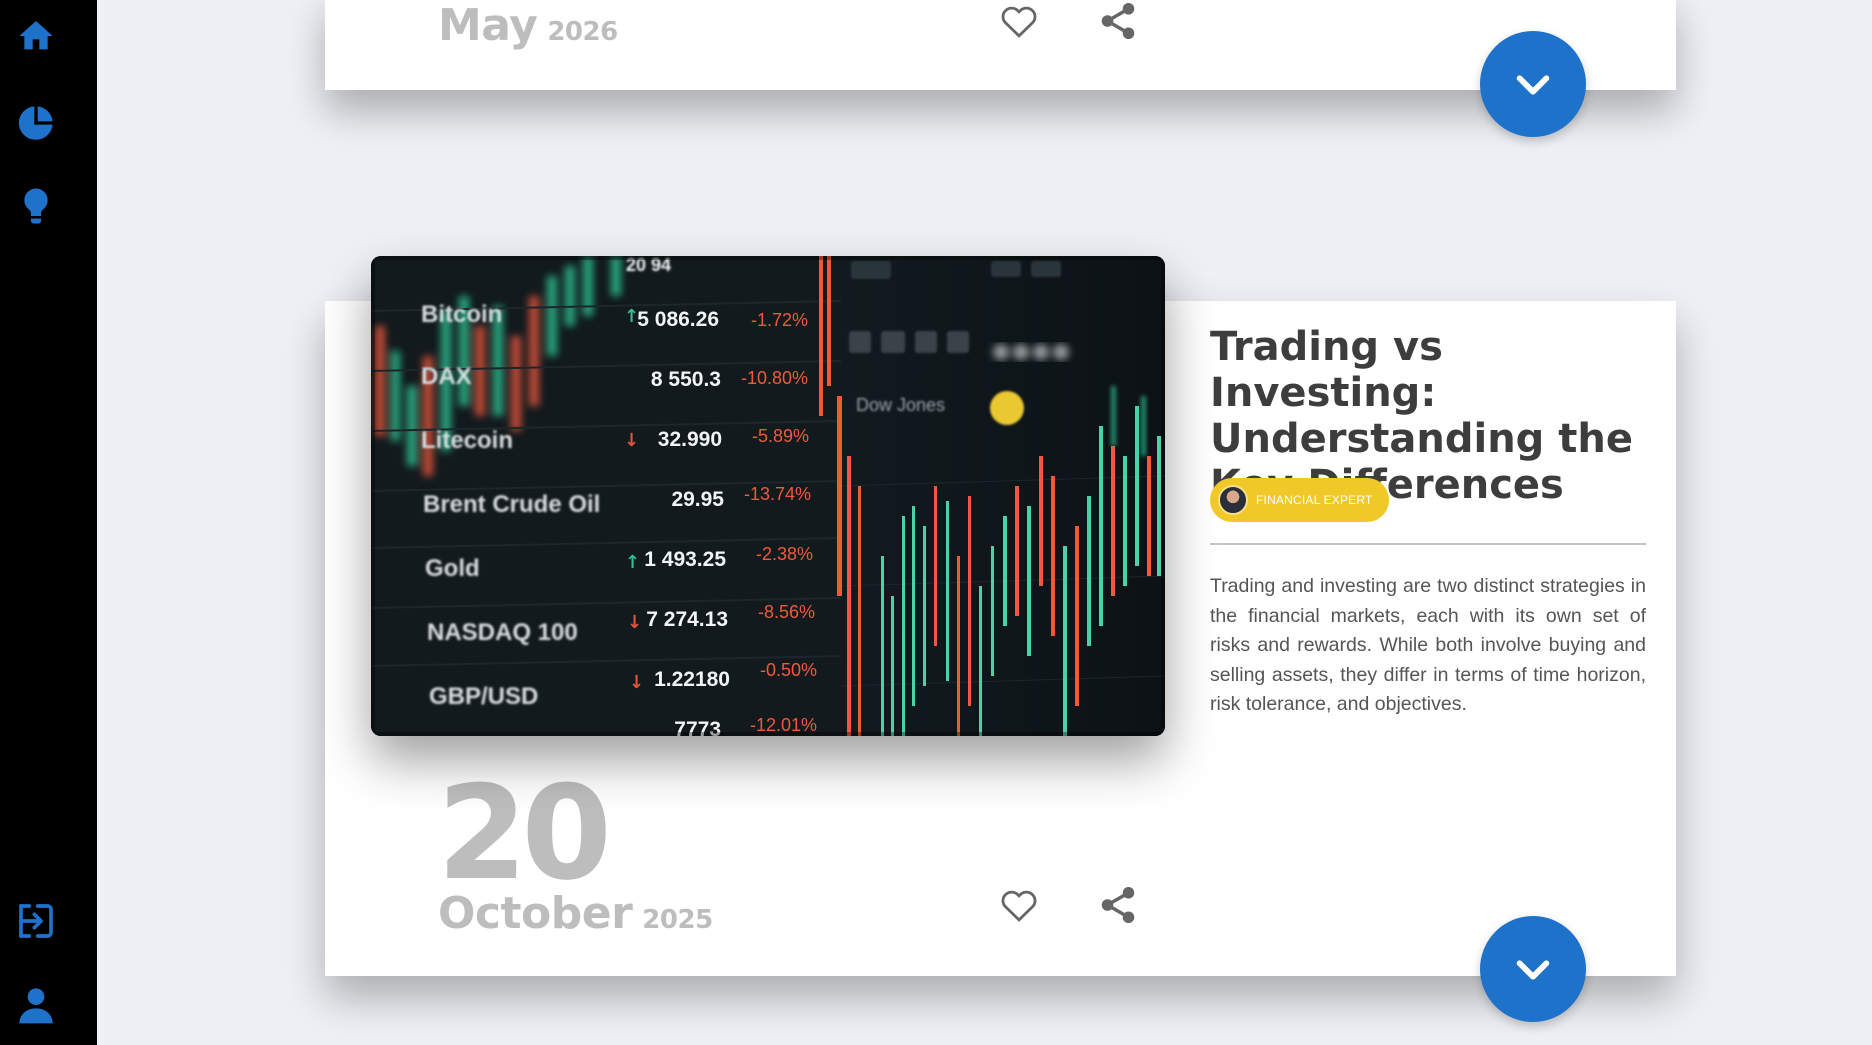 The height and width of the screenshot is (1045, 1872). Describe the element at coordinates (687, 619) in the screenshot. I see `ticker-value: 7 274.13` at that location.